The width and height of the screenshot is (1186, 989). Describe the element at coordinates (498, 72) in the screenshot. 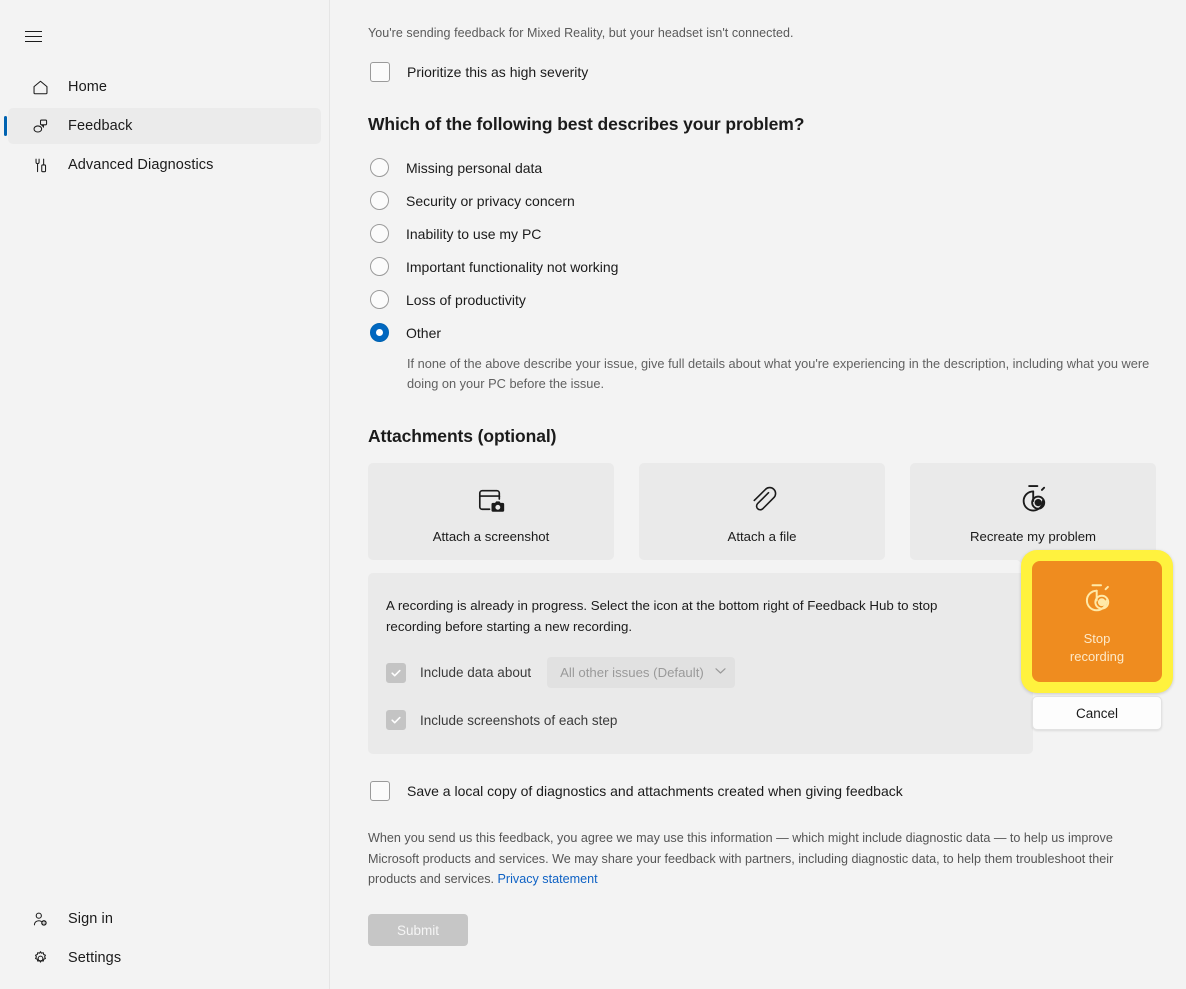

I see `checkbox-label: Prioritize this as high severity` at that location.